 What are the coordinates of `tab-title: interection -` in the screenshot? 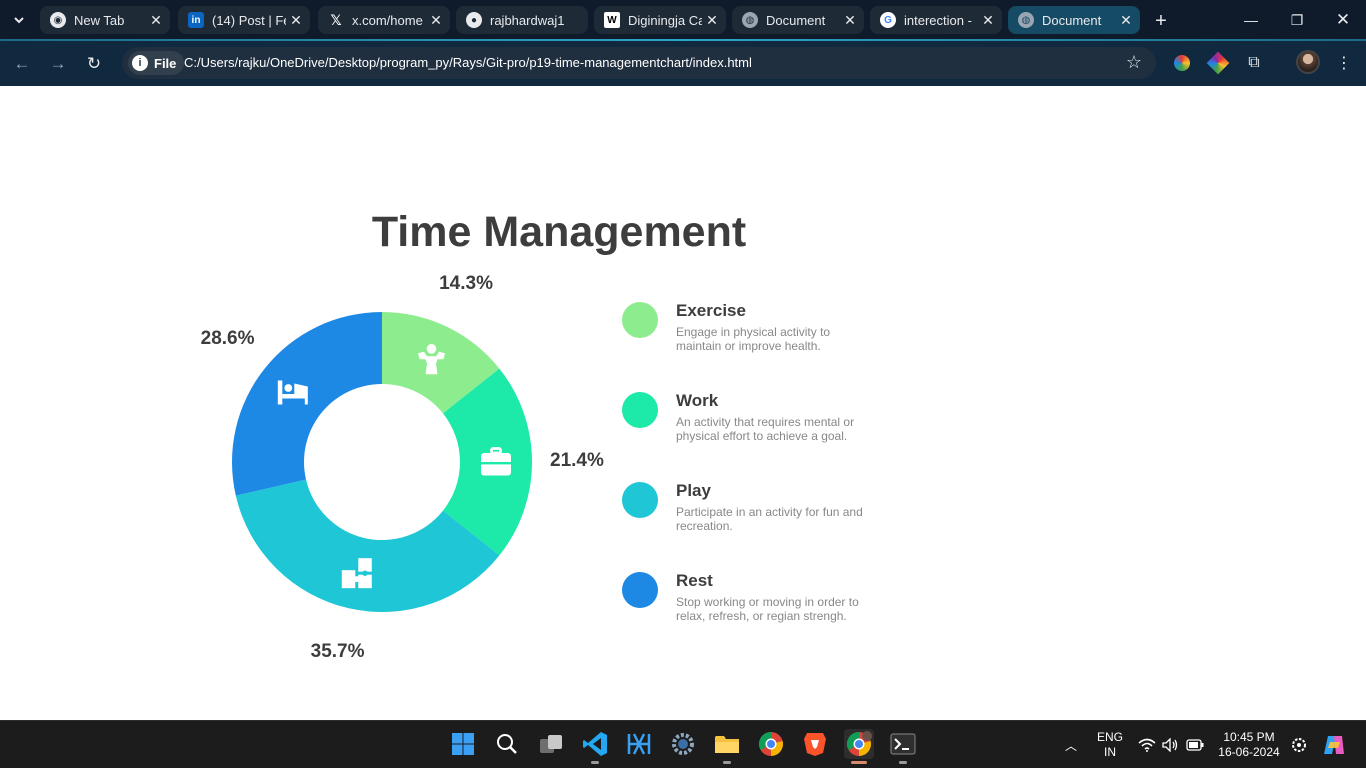 It's located at (938, 20).